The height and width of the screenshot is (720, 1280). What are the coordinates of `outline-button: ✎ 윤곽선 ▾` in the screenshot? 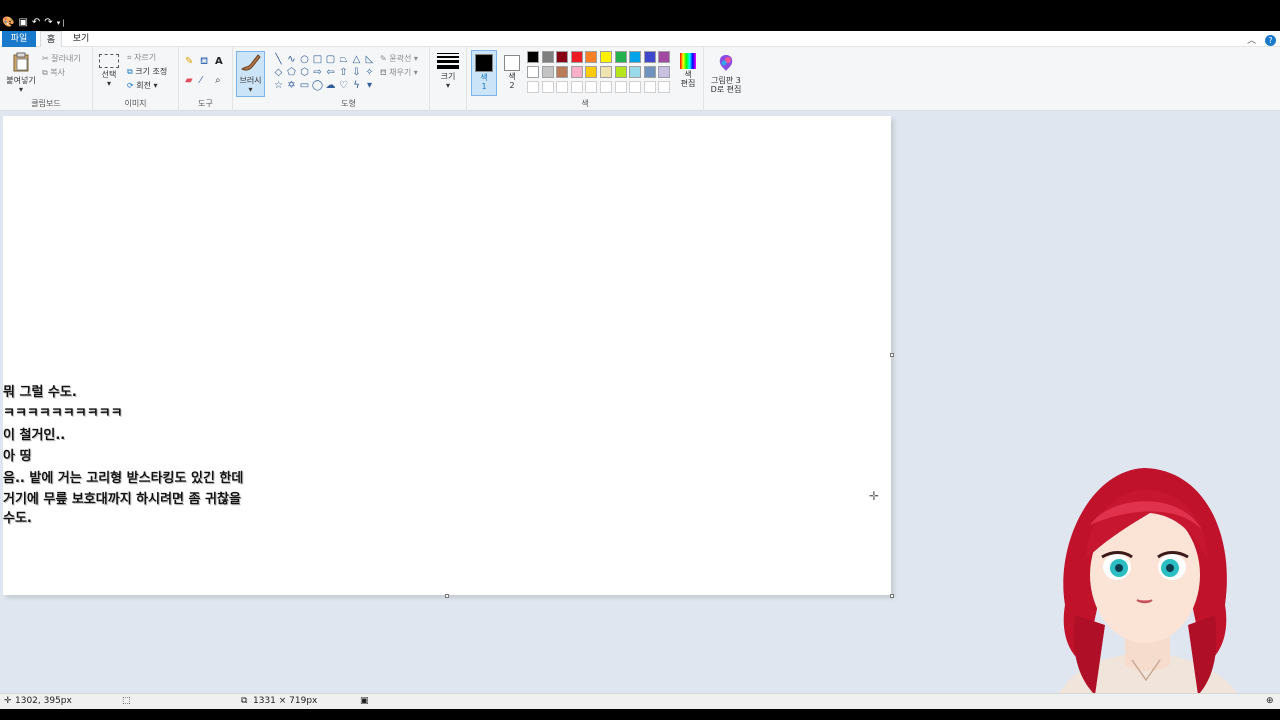 It's located at (399, 58).